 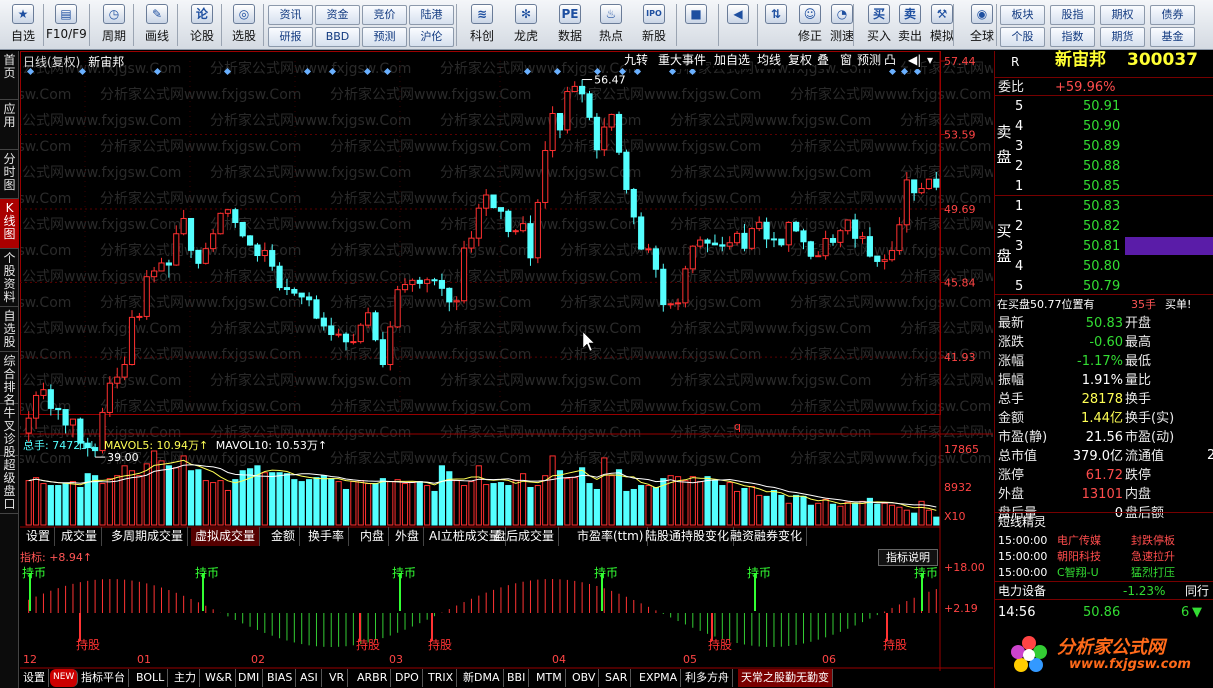 What do you see at coordinates (707, 678) in the screenshot?
I see `bottom-tab-19: 利多方舟` at bounding box center [707, 678].